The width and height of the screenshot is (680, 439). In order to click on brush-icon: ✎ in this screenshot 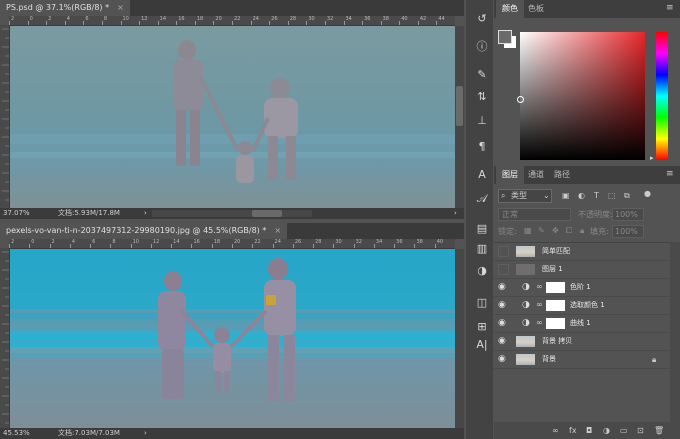, I will do `click(482, 75)`.